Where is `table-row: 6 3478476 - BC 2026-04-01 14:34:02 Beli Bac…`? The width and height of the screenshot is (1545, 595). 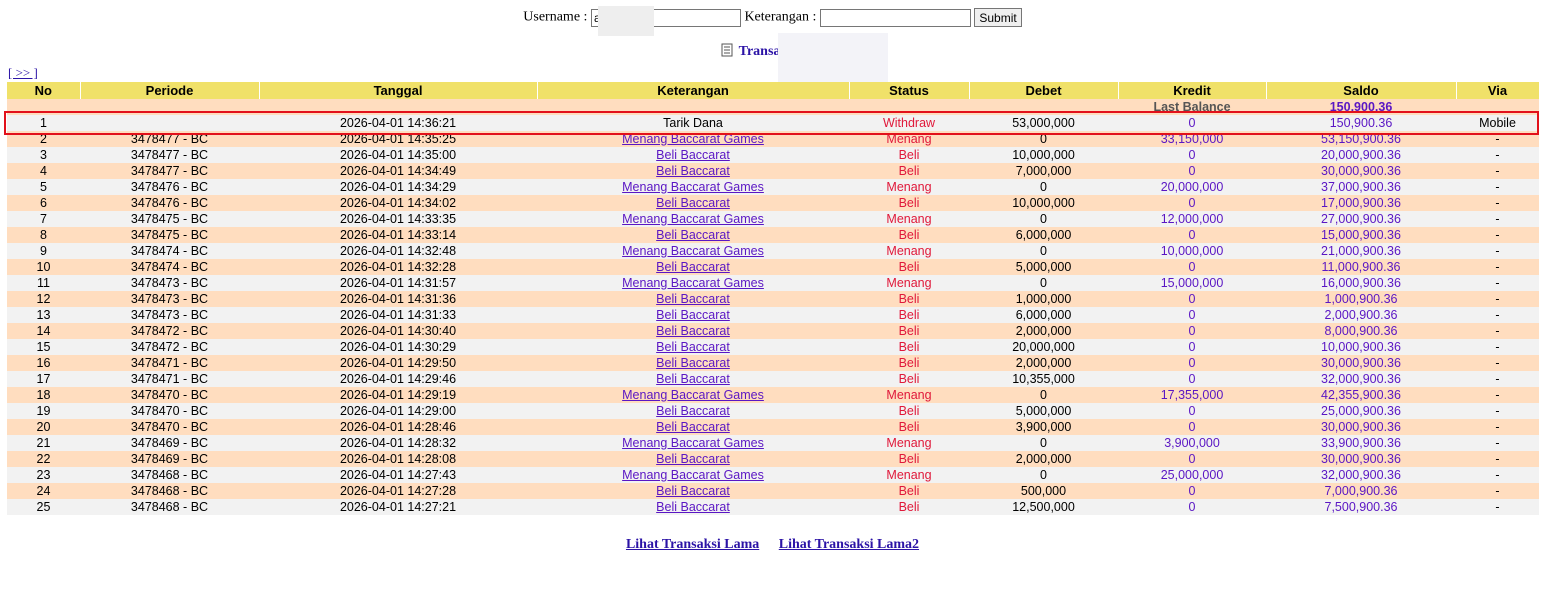
table-row: 6 3478476 - BC 2026-04-01 14:34:02 Beli Bac… is located at coordinates (773, 203).